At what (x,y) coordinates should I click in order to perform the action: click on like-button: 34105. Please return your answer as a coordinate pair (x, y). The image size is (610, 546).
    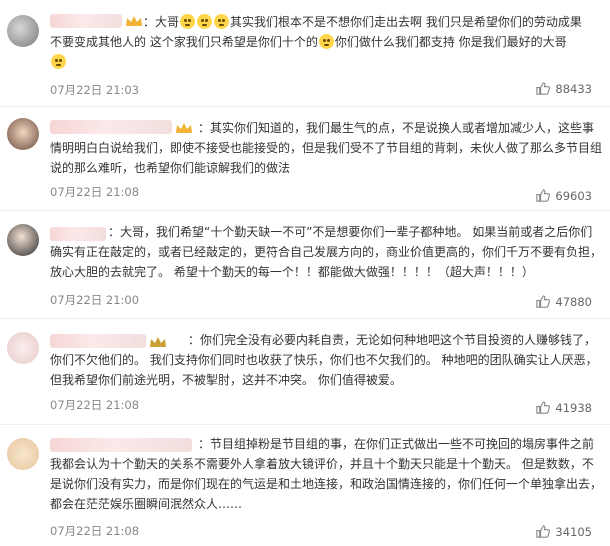
    Looking at the image, I should click on (563, 531).